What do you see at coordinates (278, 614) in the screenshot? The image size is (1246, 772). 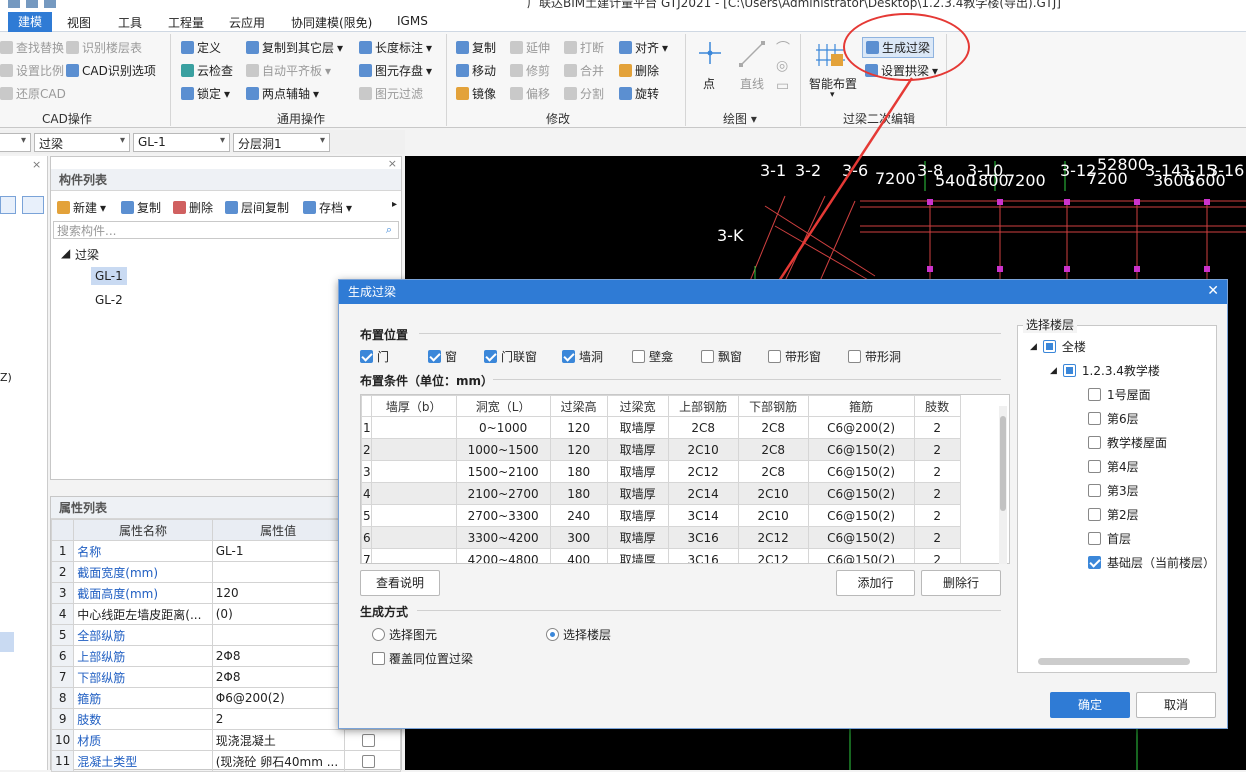 I see `property-value: (0)` at bounding box center [278, 614].